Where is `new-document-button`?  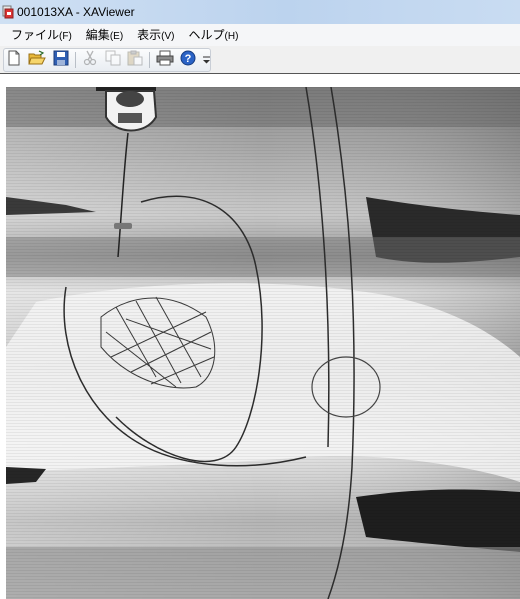 new-document-button is located at coordinates (14, 60).